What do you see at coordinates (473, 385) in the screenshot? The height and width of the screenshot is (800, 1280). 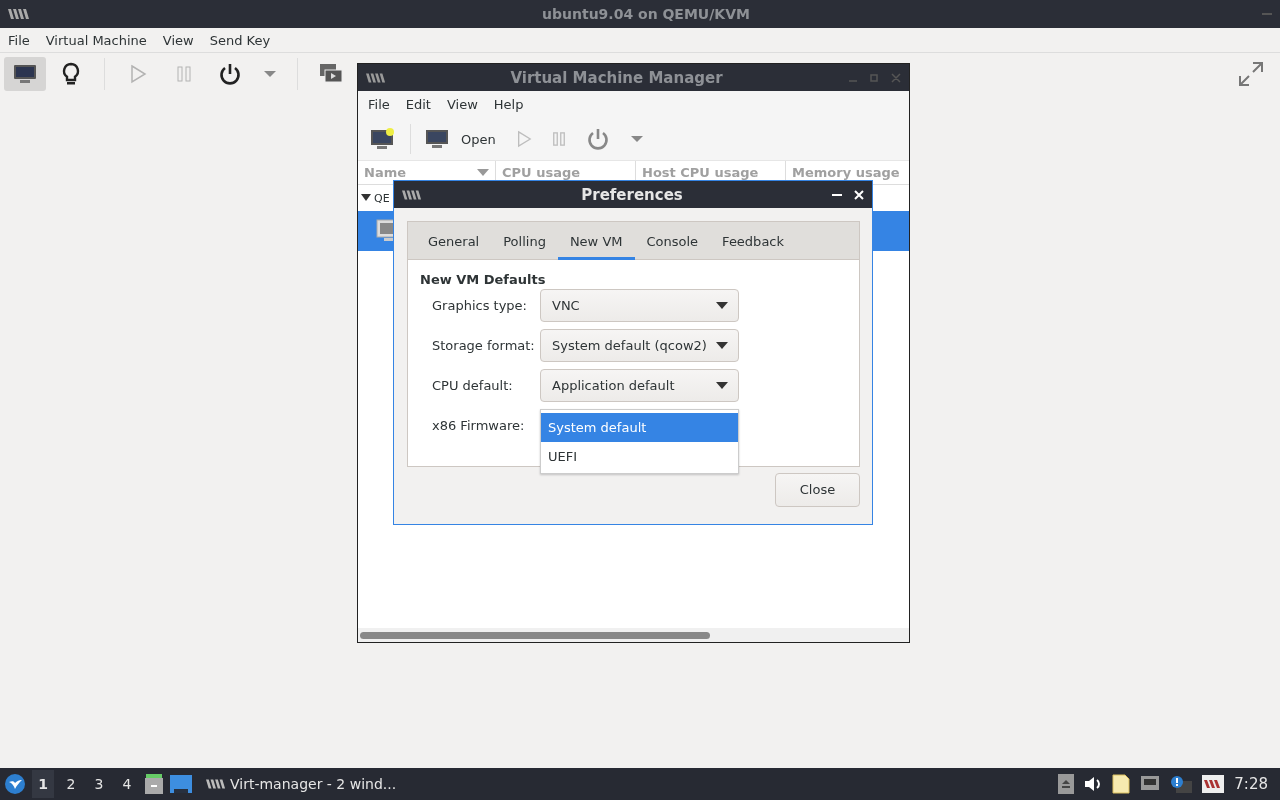 I see `field-label: CPU default:` at bounding box center [473, 385].